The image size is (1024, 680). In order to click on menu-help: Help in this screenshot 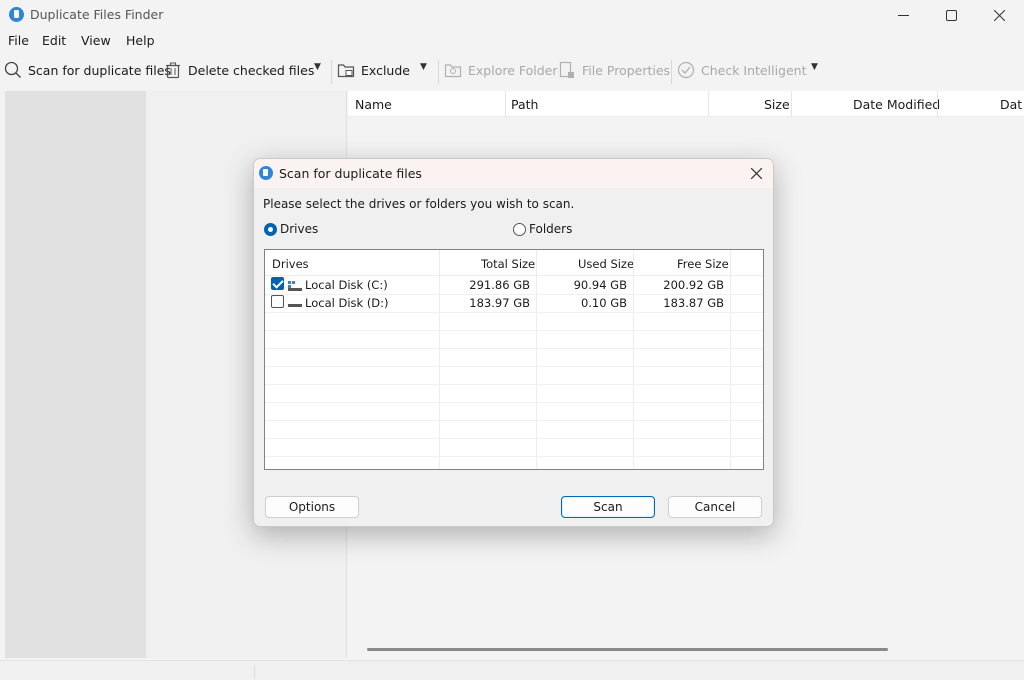, I will do `click(140, 40)`.